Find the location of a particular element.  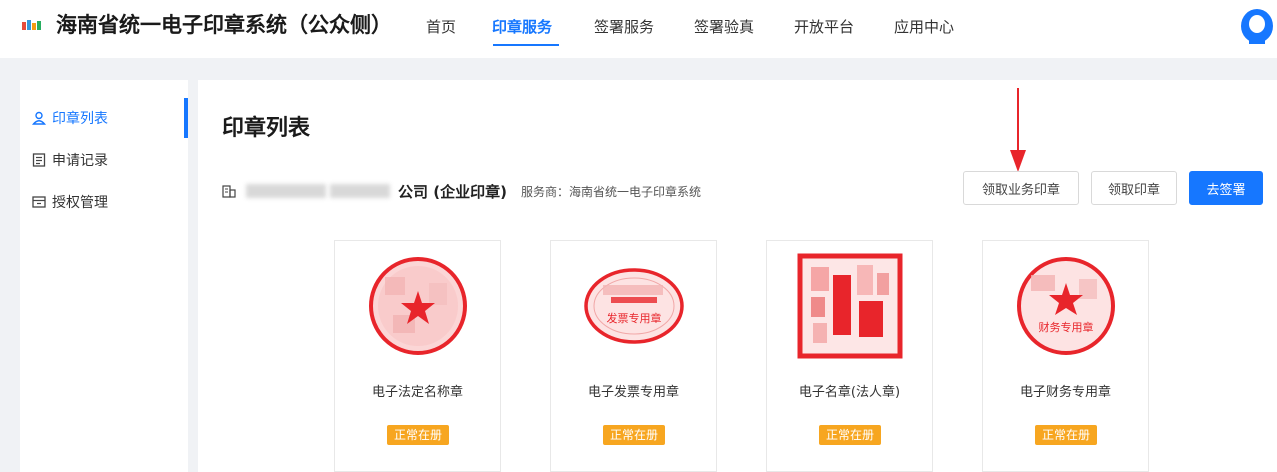

nav-item-signing-verify: 签署验真 is located at coordinates (724, 26).